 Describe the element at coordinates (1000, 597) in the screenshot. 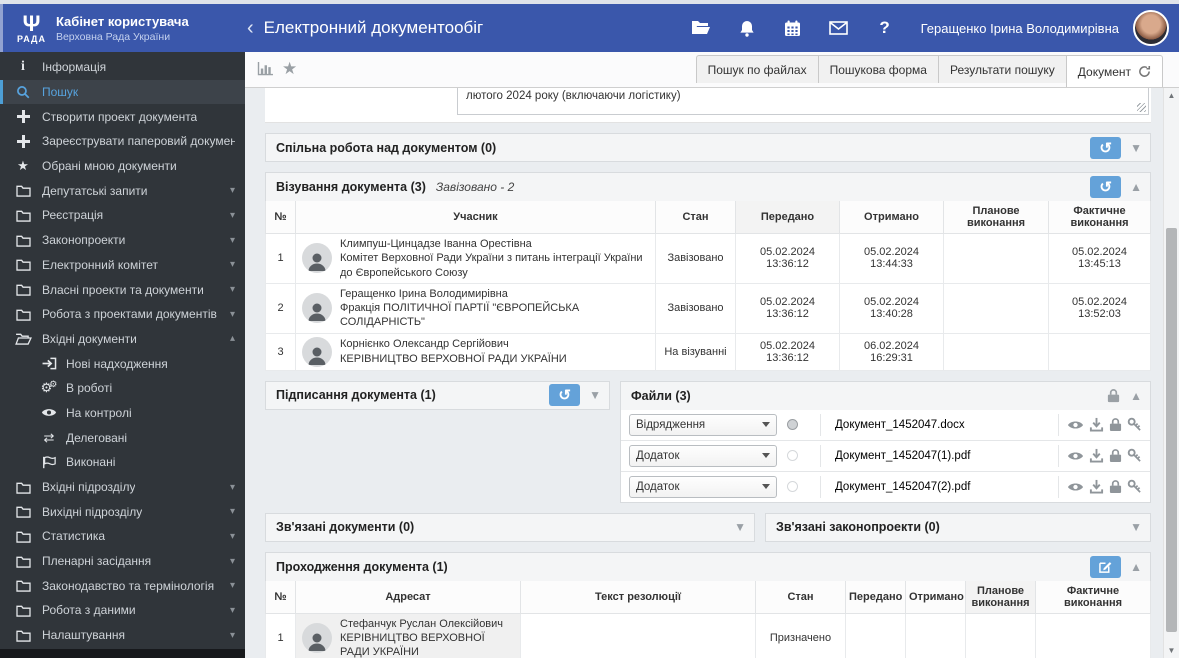

I see `col-planned: Планове виконання` at that location.